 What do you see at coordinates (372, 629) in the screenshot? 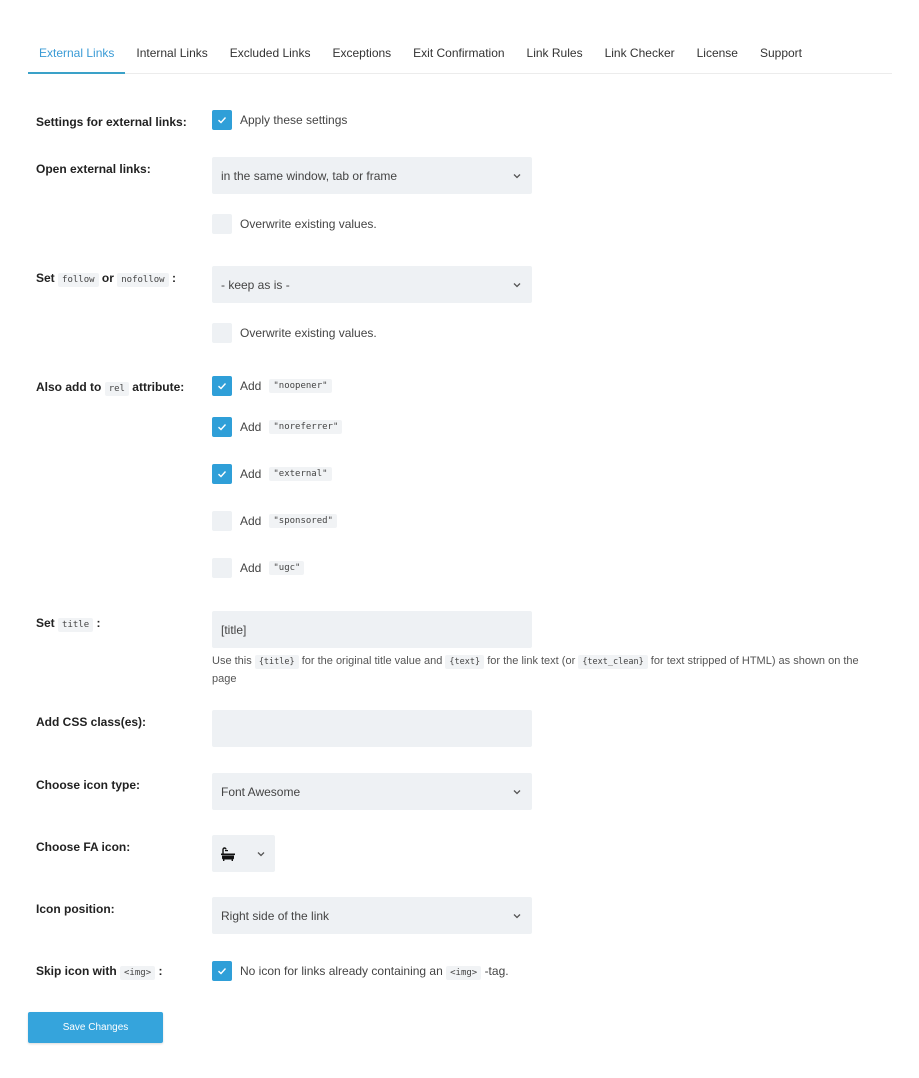
I see `title-input` at bounding box center [372, 629].